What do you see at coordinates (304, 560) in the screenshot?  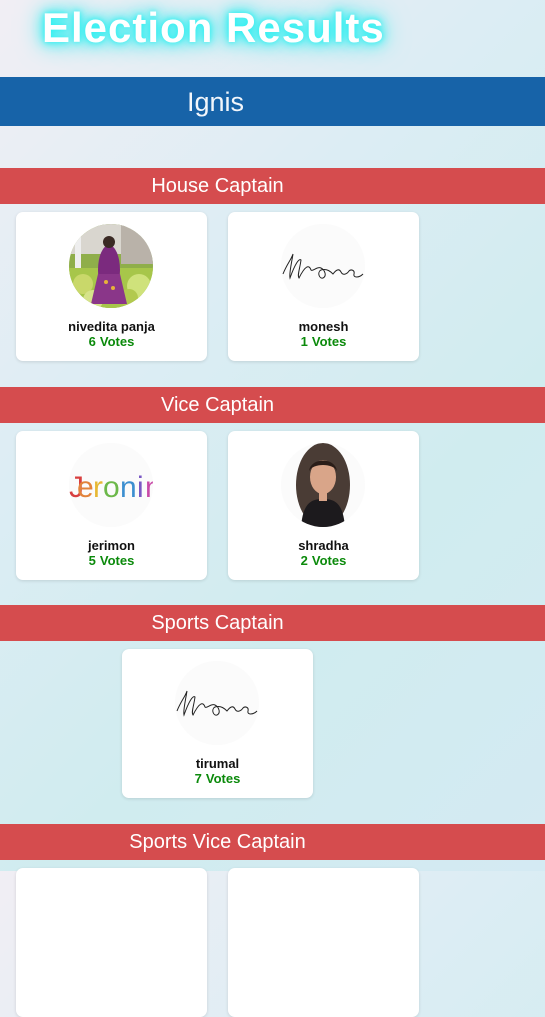 I see `vote-number: 2` at bounding box center [304, 560].